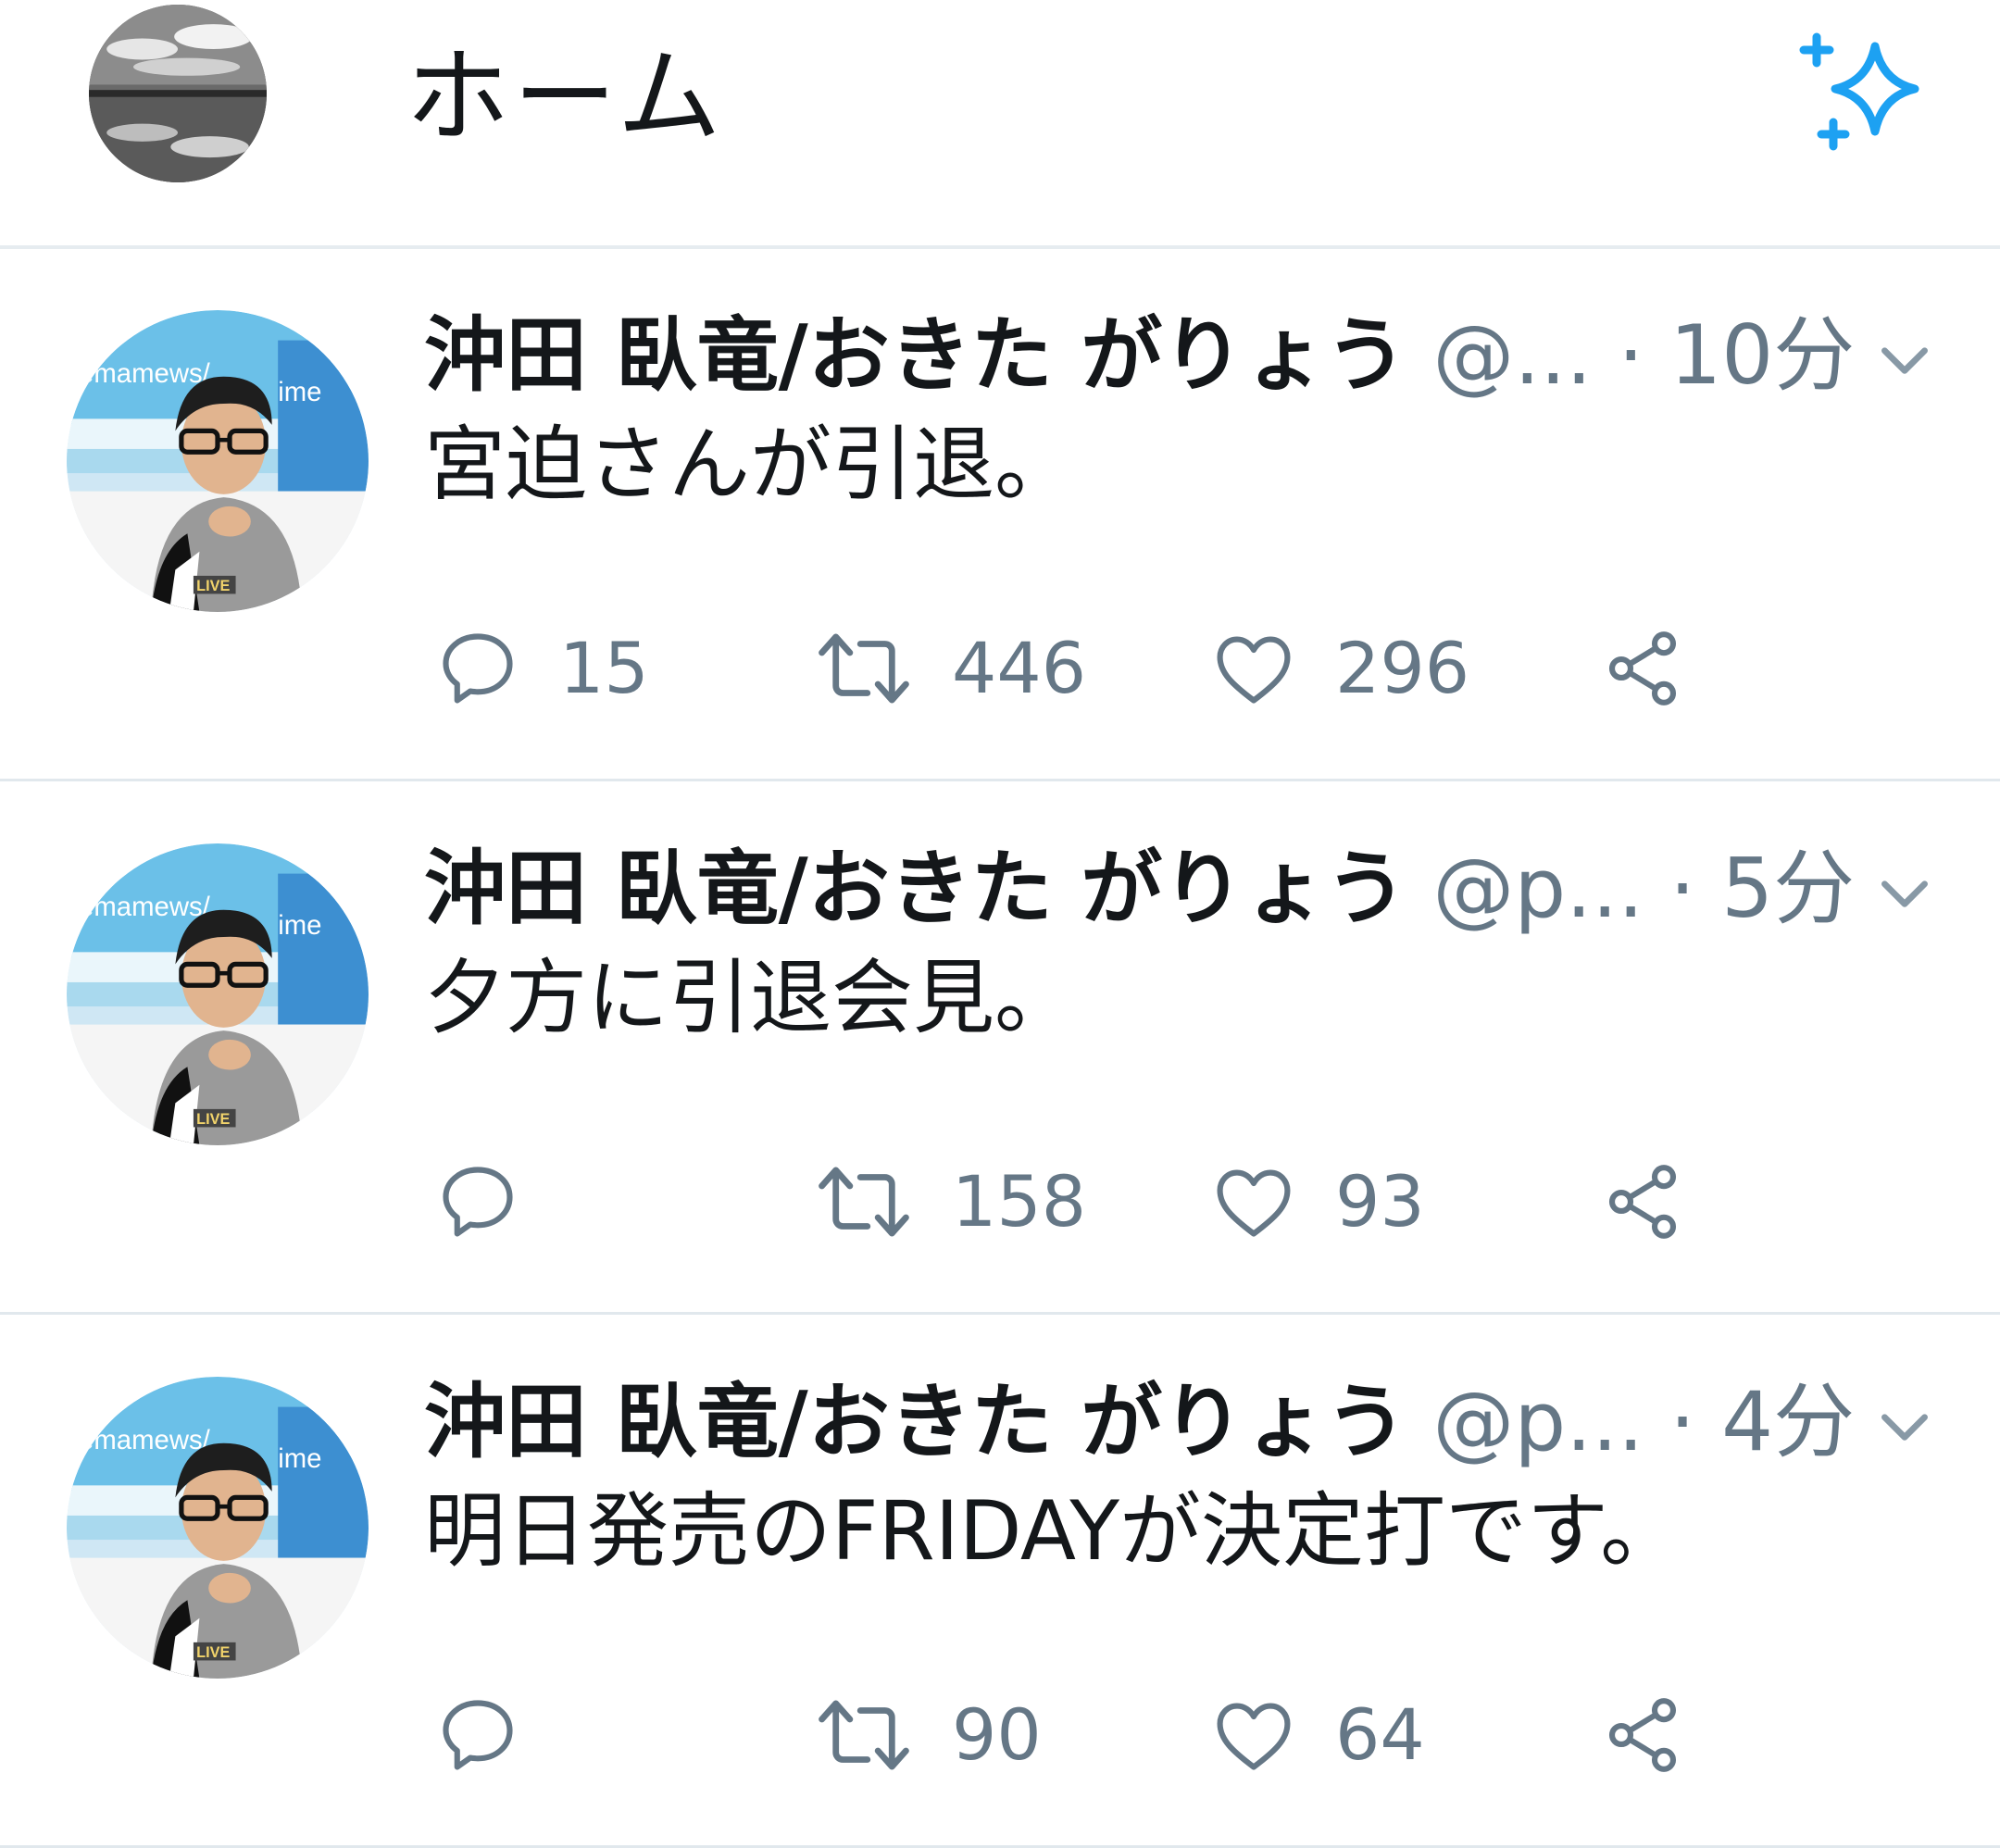 This screenshot has height=1848, width=2000. Describe the element at coordinates (1402, 668) in the screenshot. I see `like-count: 296` at that location.